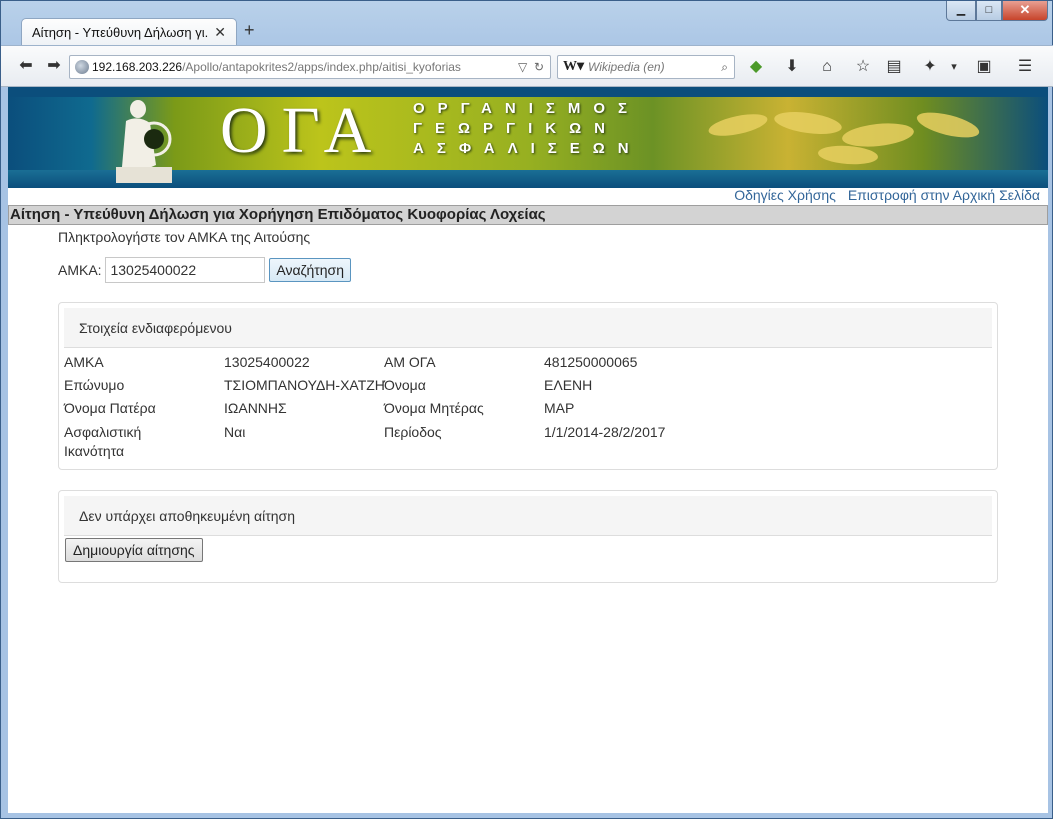  Describe the element at coordinates (144, 141) in the screenshot. I see `statue-logo-icon` at that location.